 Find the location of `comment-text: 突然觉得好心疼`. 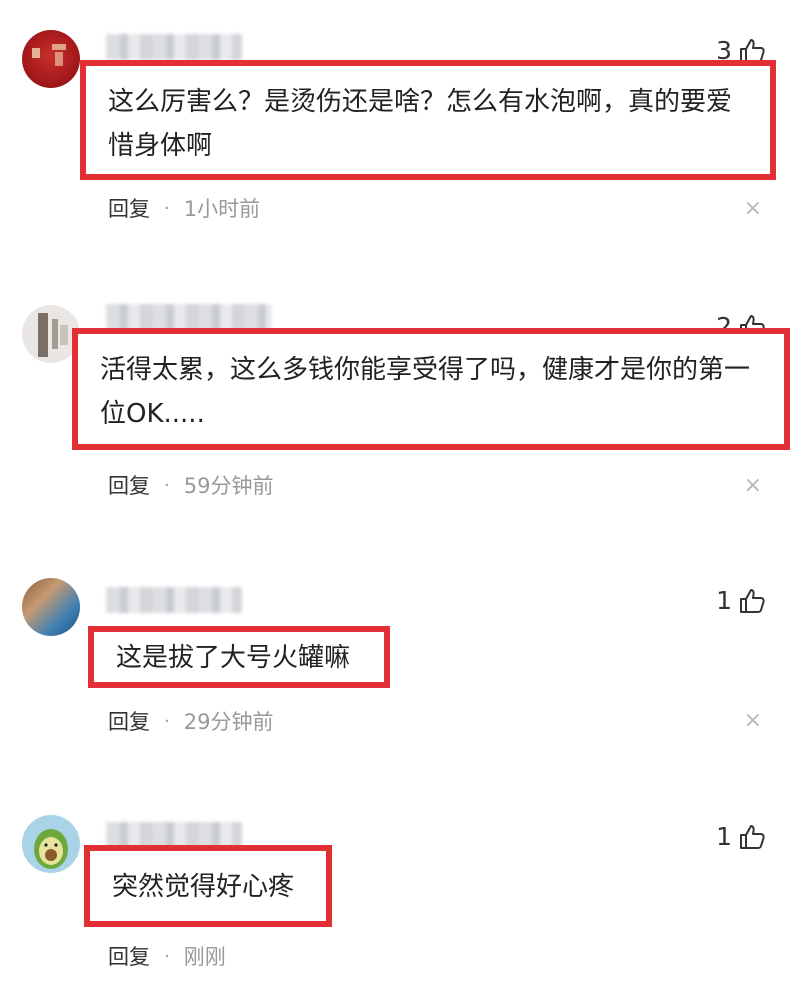

comment-text: 突然觉得好心疼 is located at coordinates (203, 887).